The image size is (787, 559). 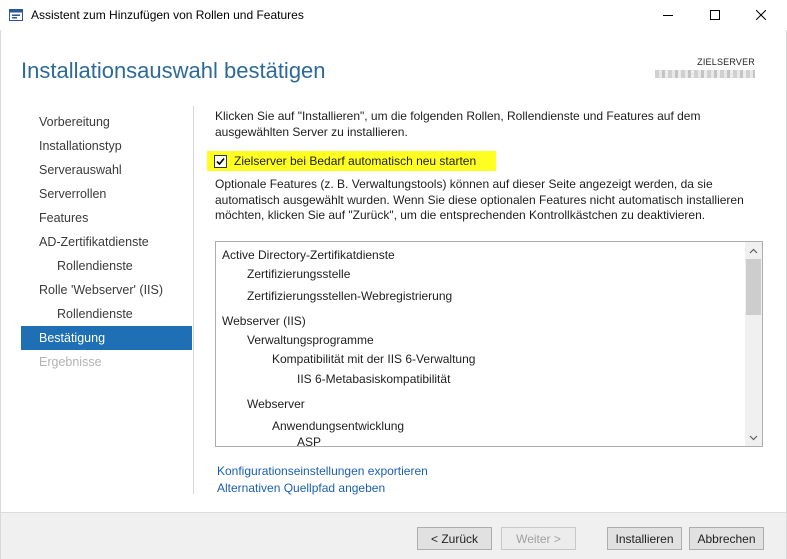 What do you see at coordinates (301, 488) in the screenshot?
I see `alternate-source-link: Alternativen Quellpfad angeben` at bounding box center [301, 488].